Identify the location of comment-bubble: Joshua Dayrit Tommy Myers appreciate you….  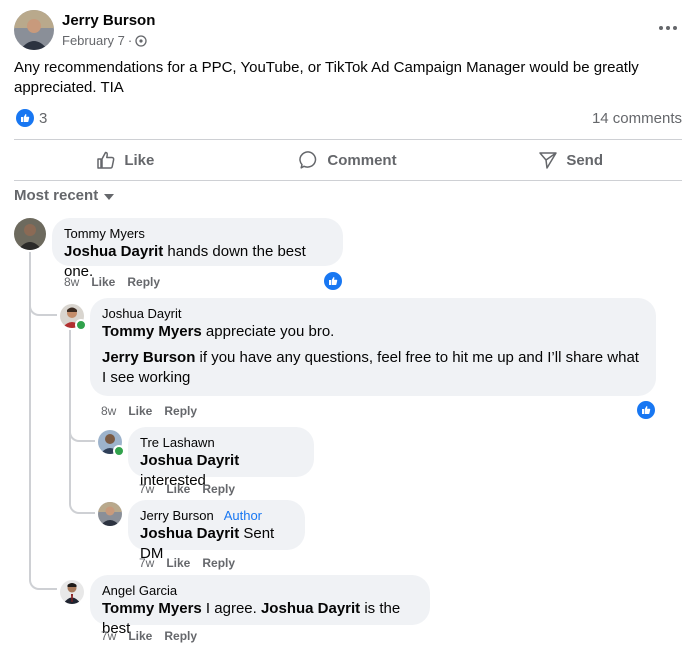
(373, 347).